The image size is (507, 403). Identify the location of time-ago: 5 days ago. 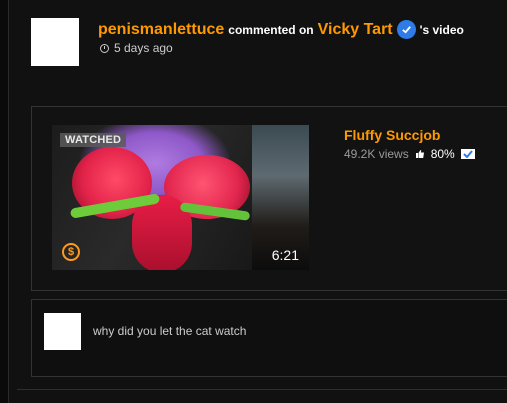
(143, 48).